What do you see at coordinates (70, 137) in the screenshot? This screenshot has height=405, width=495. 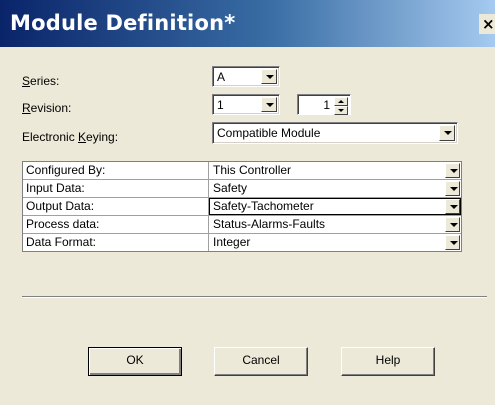 I see `keying-label: Electronic Keying:` at bounding box center [70, 137].